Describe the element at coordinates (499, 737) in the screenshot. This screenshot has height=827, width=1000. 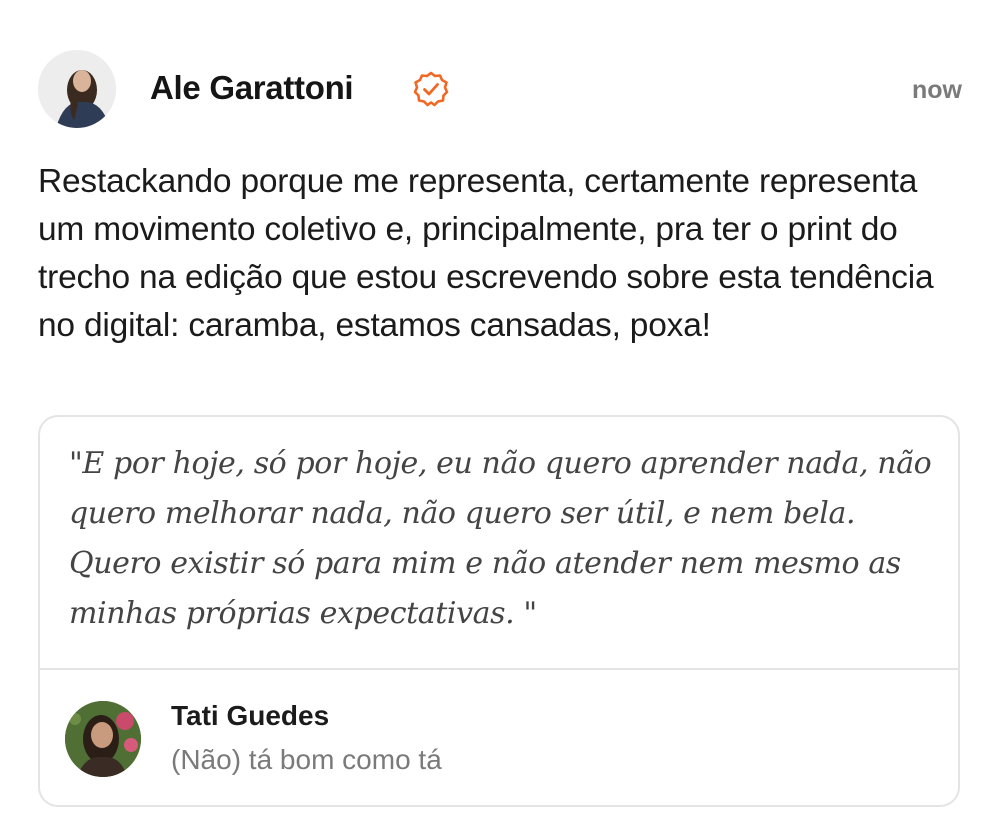
I see `quote-source: Tati Guedes (Não) tá bom como tá` at that location.